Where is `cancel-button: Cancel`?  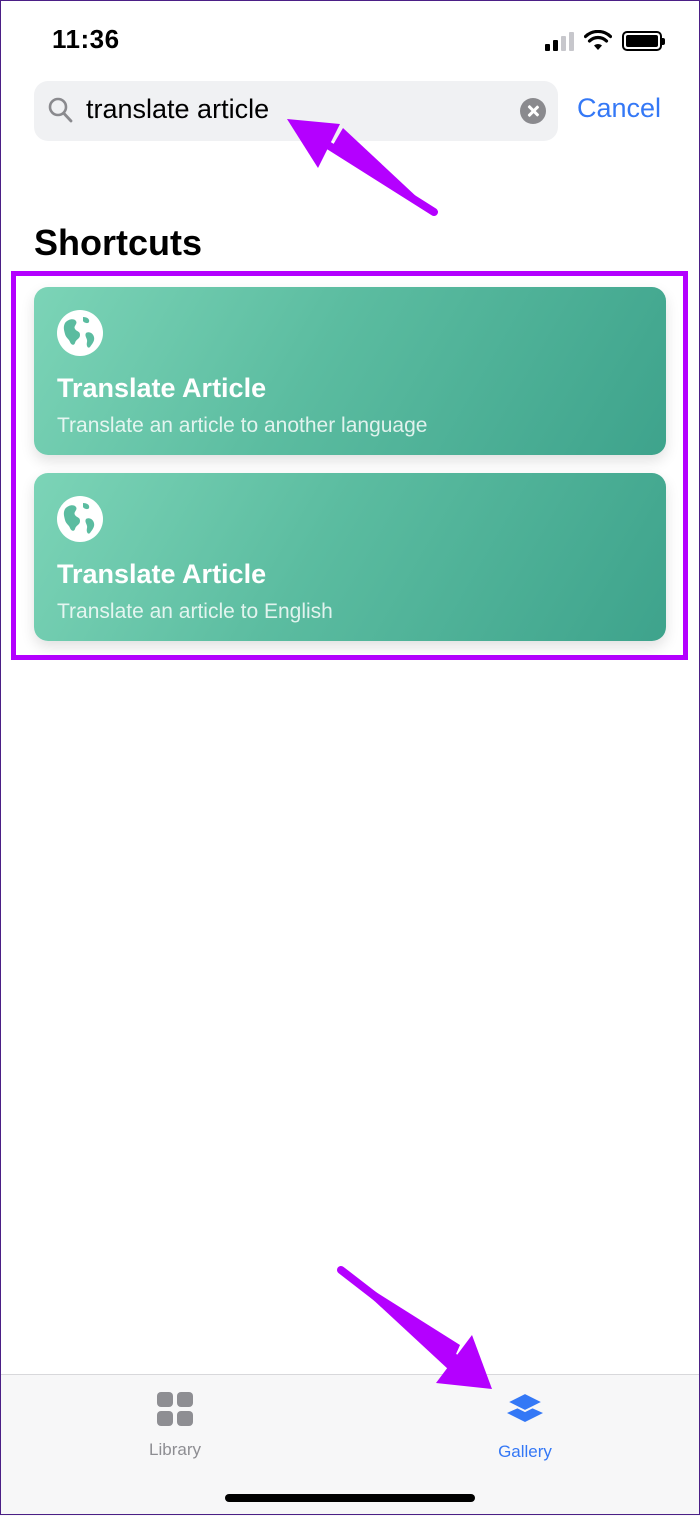
cancel-button: Cancel is located at coordinates (619, 108).